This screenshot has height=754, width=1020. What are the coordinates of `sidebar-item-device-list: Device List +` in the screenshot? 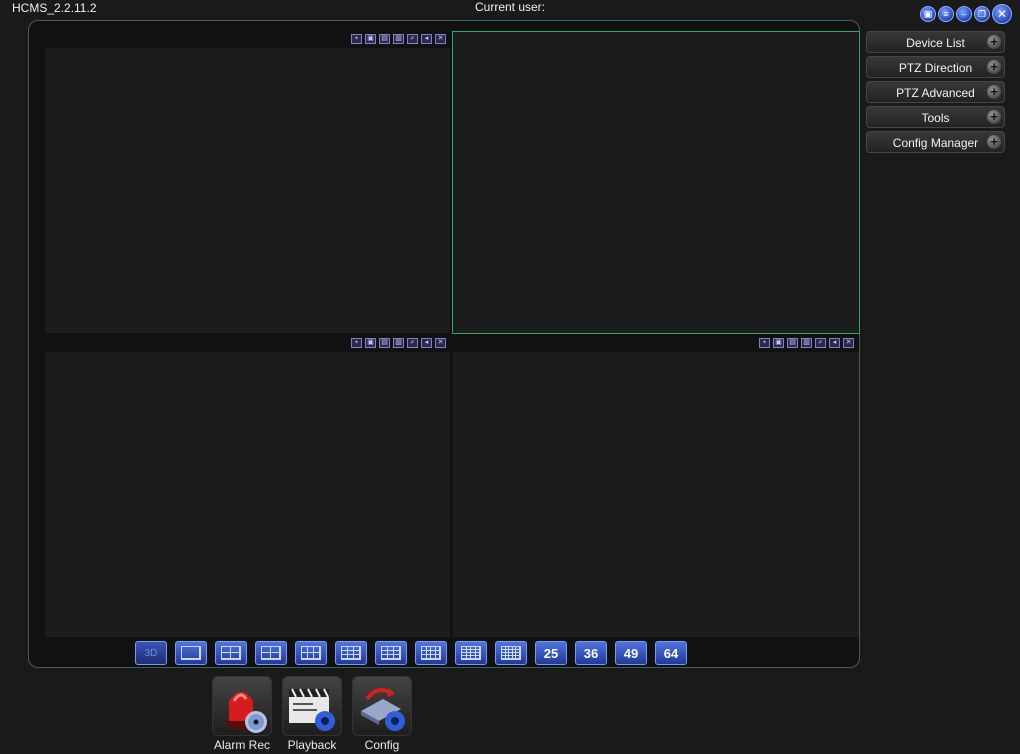 It's located at (935, 42).